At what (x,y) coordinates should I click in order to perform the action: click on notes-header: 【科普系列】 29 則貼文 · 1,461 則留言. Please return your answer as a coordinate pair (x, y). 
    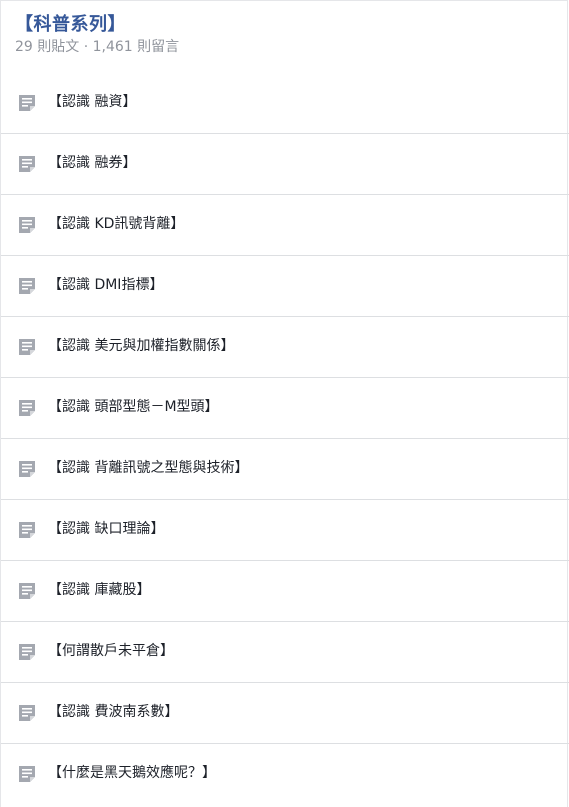
    Looking at the image, I should click on (97, 34).